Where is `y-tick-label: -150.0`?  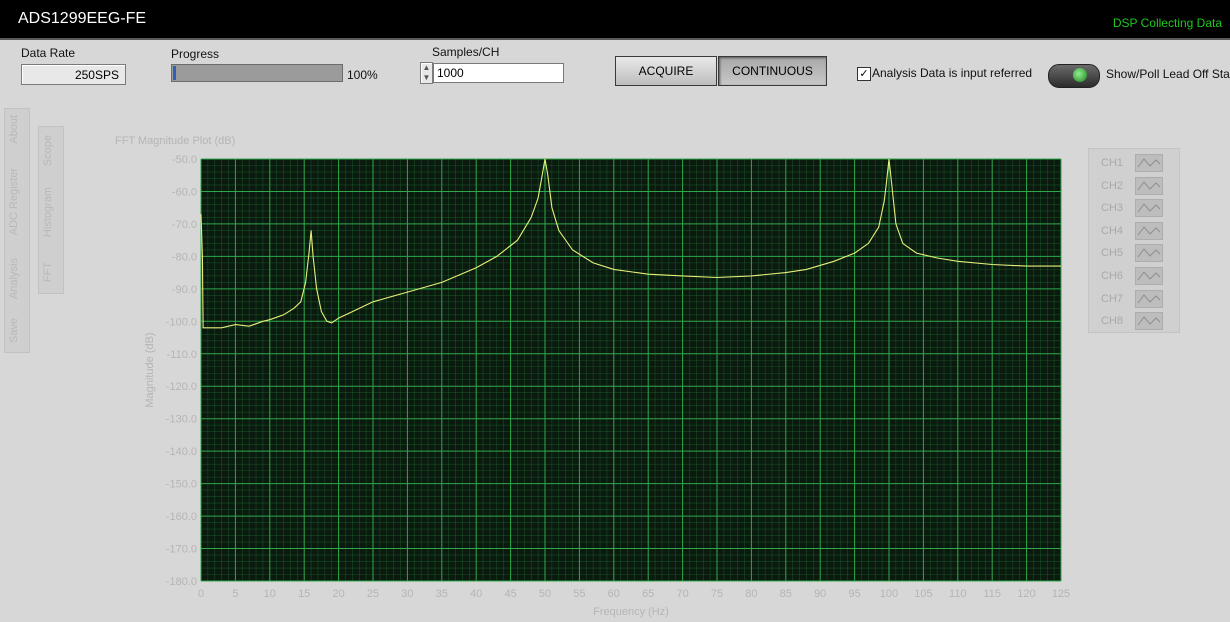 y-tick-label: -150.0 is located at coordinates (181, 485).